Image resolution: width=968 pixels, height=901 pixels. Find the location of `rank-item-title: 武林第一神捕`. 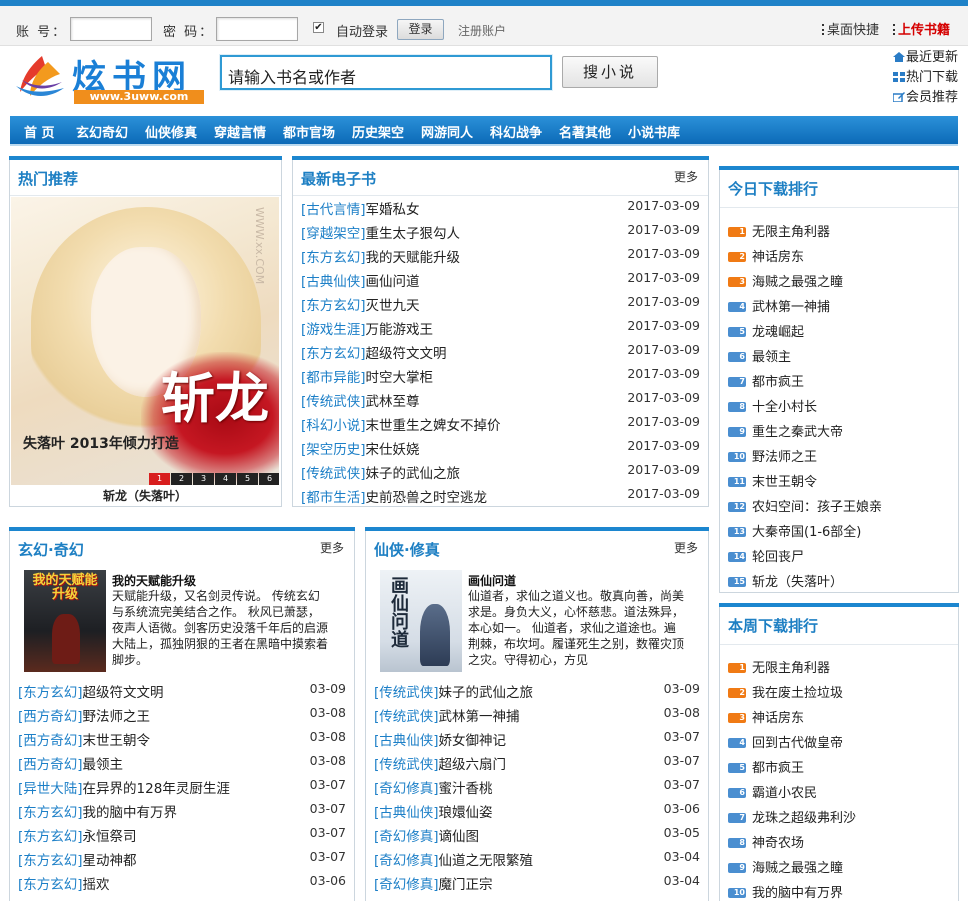

rank-item-title: 武林第一神捕 is located at coordinates (791, 307).